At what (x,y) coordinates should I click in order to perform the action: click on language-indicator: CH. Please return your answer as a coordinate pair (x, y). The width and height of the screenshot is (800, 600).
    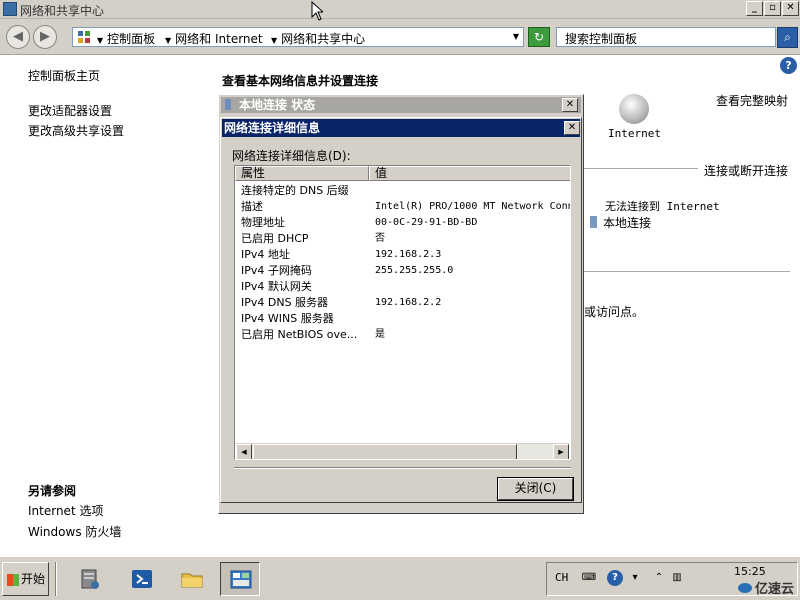
    Looking at the image, I should click on (561, 577).